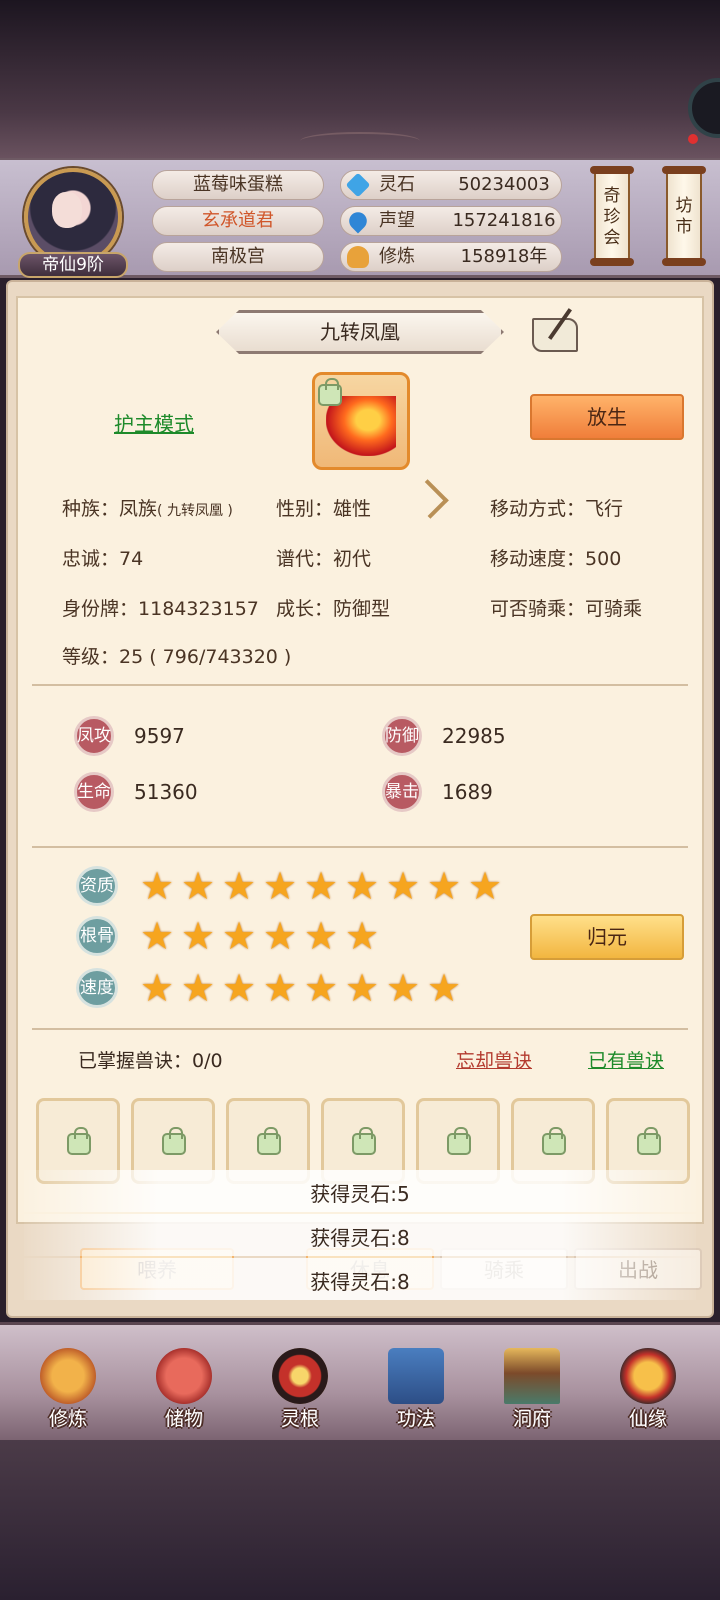 This screenshot has height=1600, width=720. Describe the element at coordinates (238, 257) in the screenshot. I see `player-sect: 南极宫` at that location.